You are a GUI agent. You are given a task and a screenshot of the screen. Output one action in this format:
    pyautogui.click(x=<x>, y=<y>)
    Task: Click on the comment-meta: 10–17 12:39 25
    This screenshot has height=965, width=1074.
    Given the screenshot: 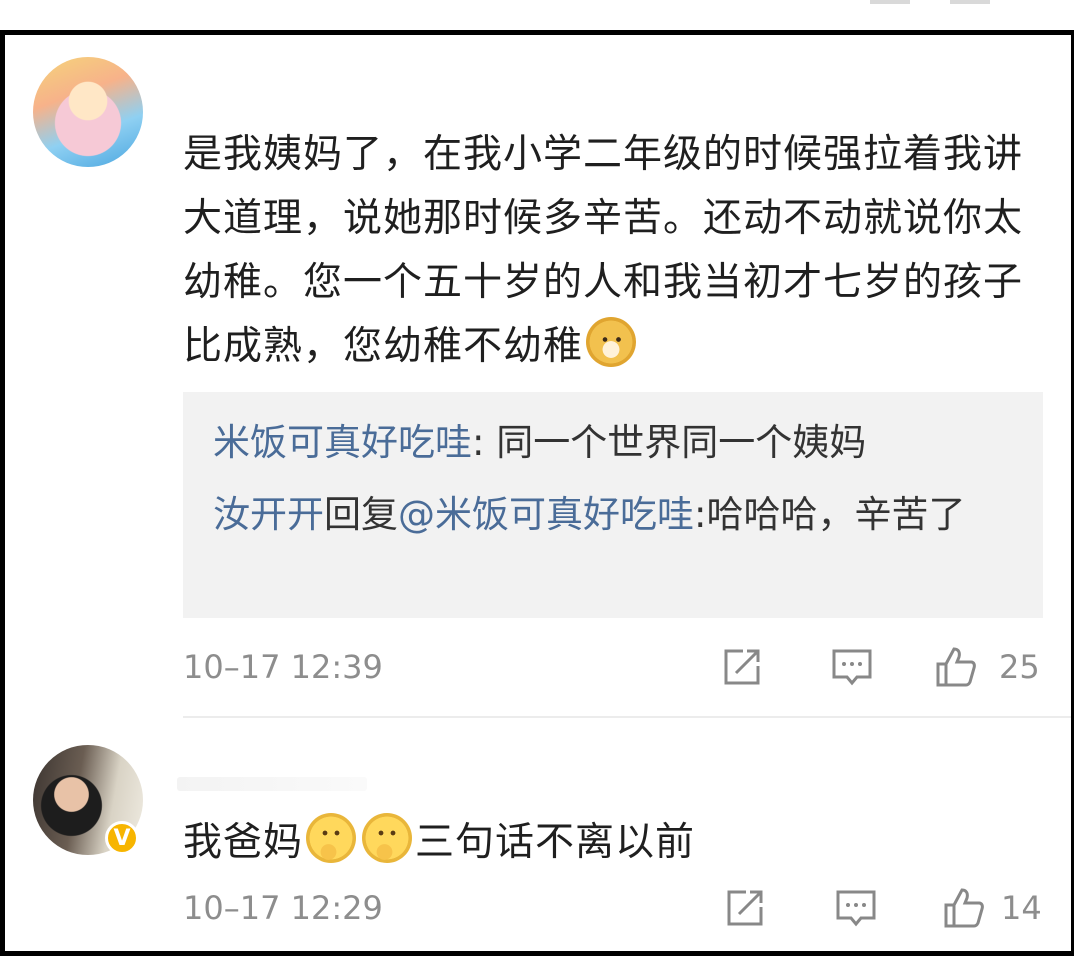 What is the action you would take?
    pyautogui.click(x=613, y=667)
    